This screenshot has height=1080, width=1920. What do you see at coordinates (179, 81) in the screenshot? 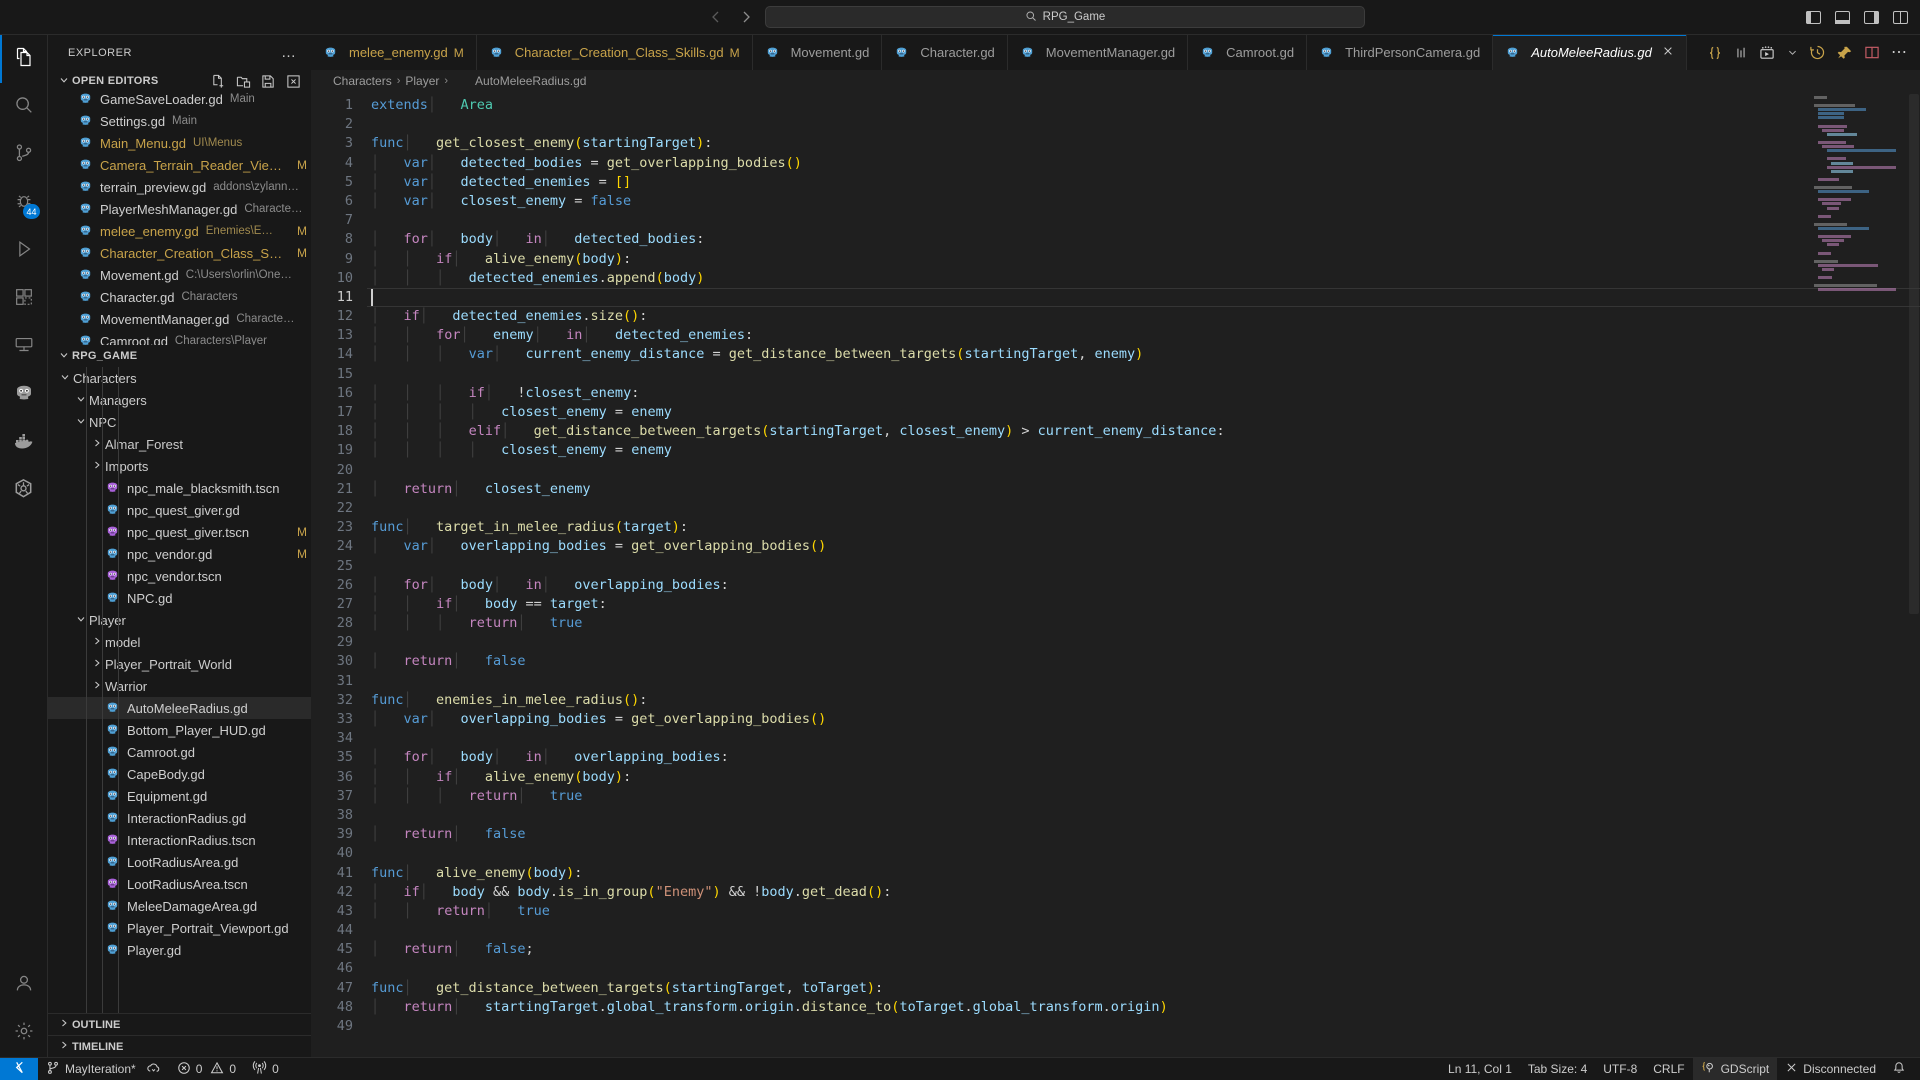
I see `open-editors-header: OPEN EDITORS` at bounding box center [179, 81].